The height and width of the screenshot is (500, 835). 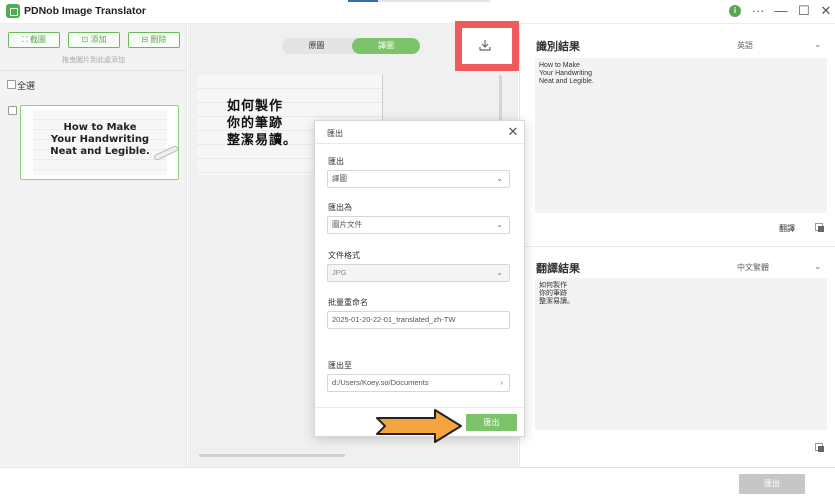 I want to click on top-indicator, so click(x=363, y=1).